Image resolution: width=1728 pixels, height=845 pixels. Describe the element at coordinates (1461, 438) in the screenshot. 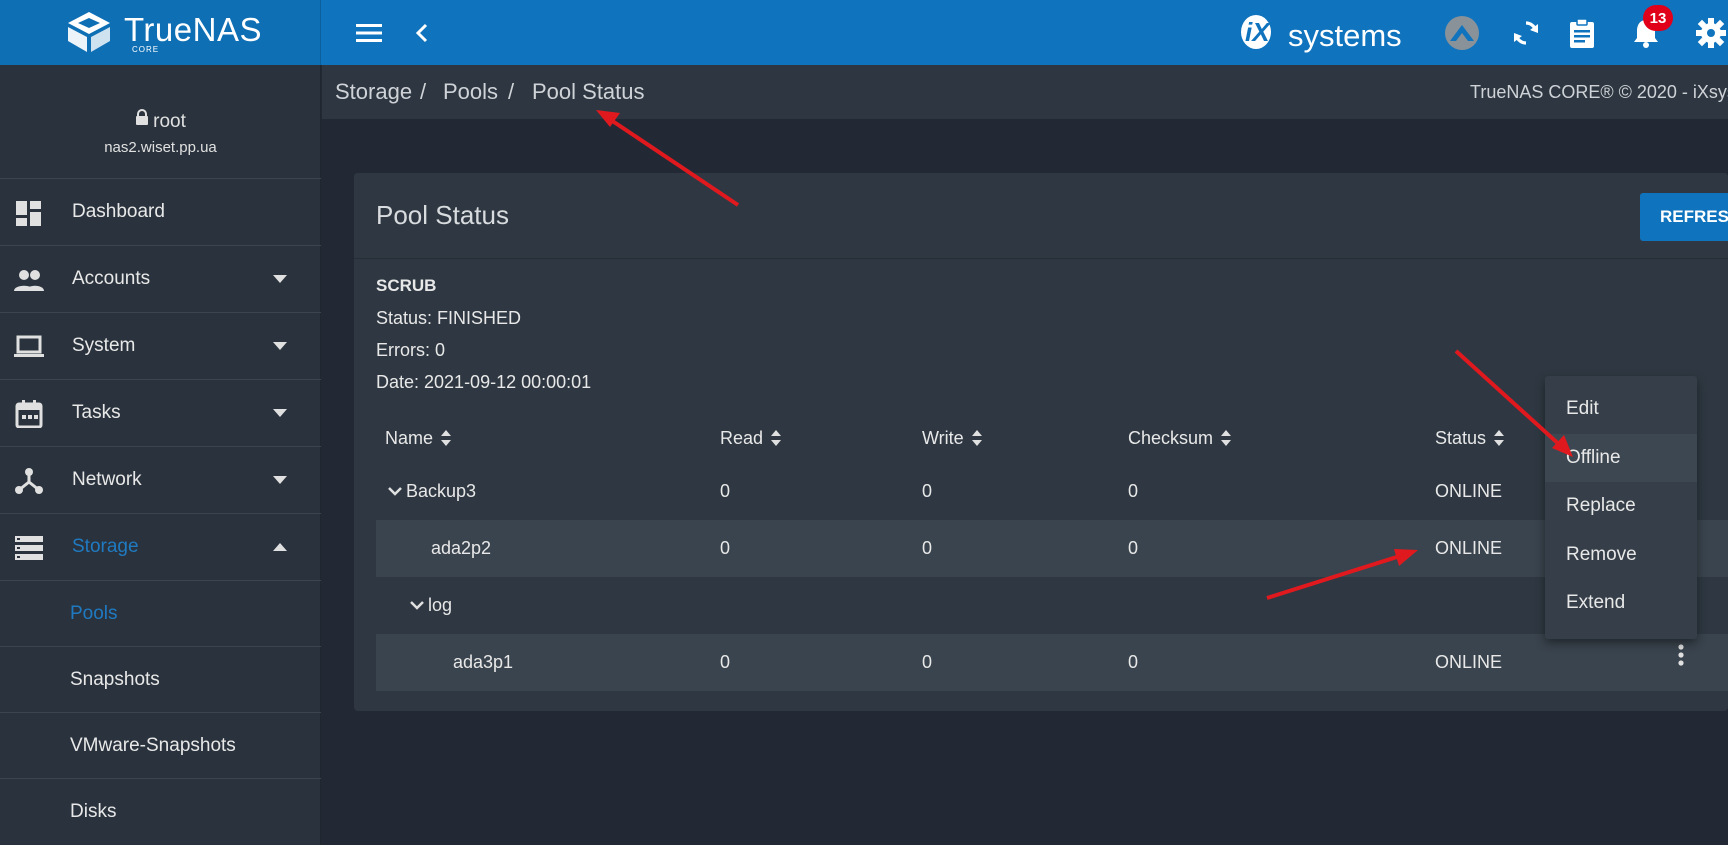

I see `column-header-label: Status` at that location.